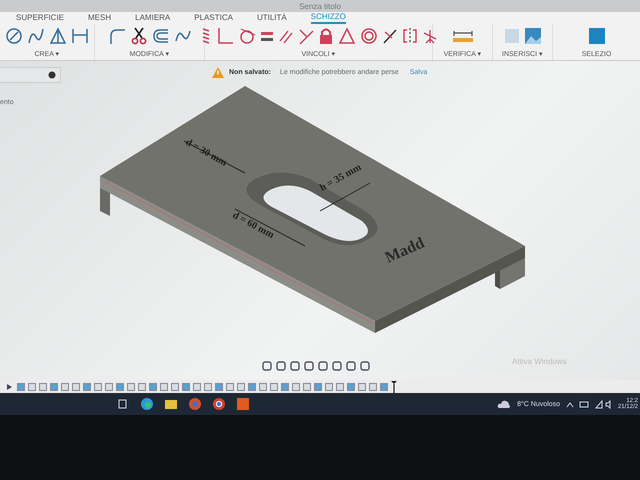  I want to click on circle-icon, so click(14, 36).